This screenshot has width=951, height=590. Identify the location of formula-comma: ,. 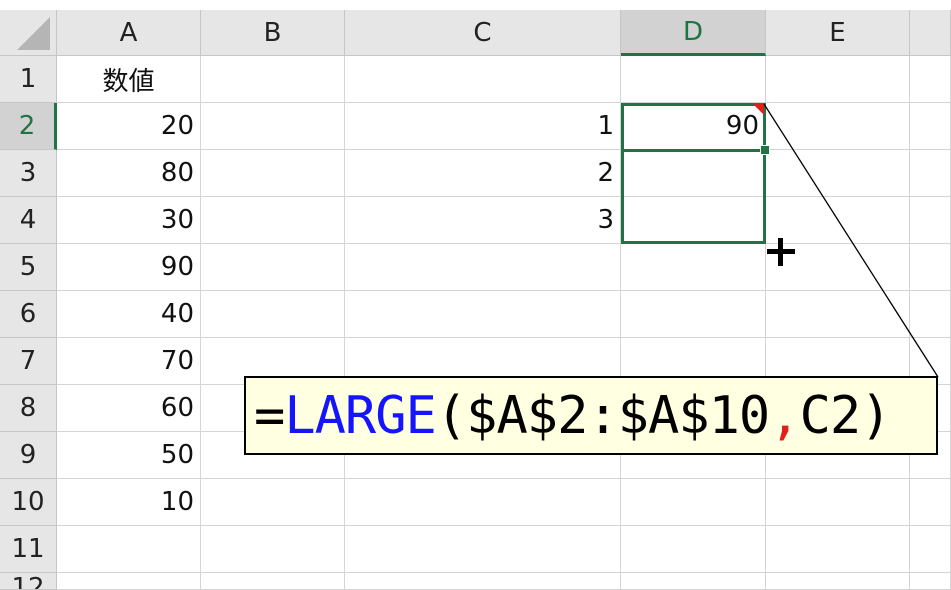
(784, 415).